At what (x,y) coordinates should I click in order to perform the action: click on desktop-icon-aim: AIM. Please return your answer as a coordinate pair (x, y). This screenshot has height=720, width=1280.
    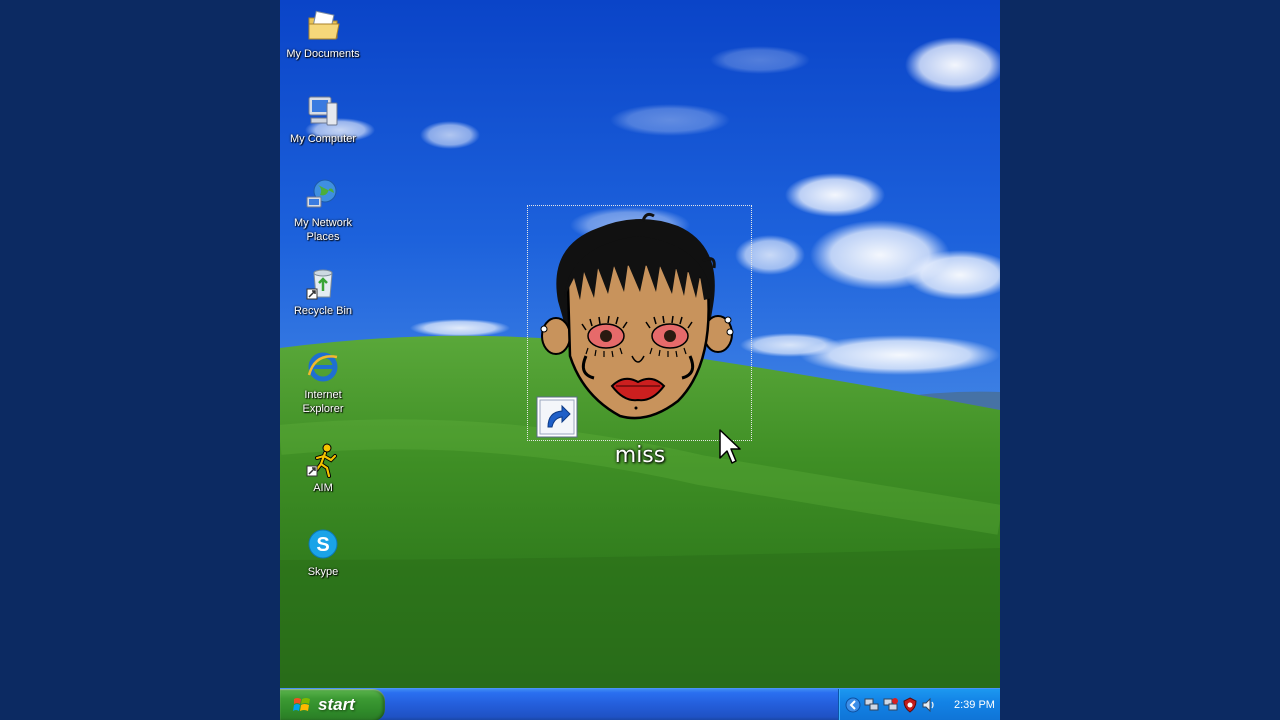
    Looking at the image, I should click on (323, 468).